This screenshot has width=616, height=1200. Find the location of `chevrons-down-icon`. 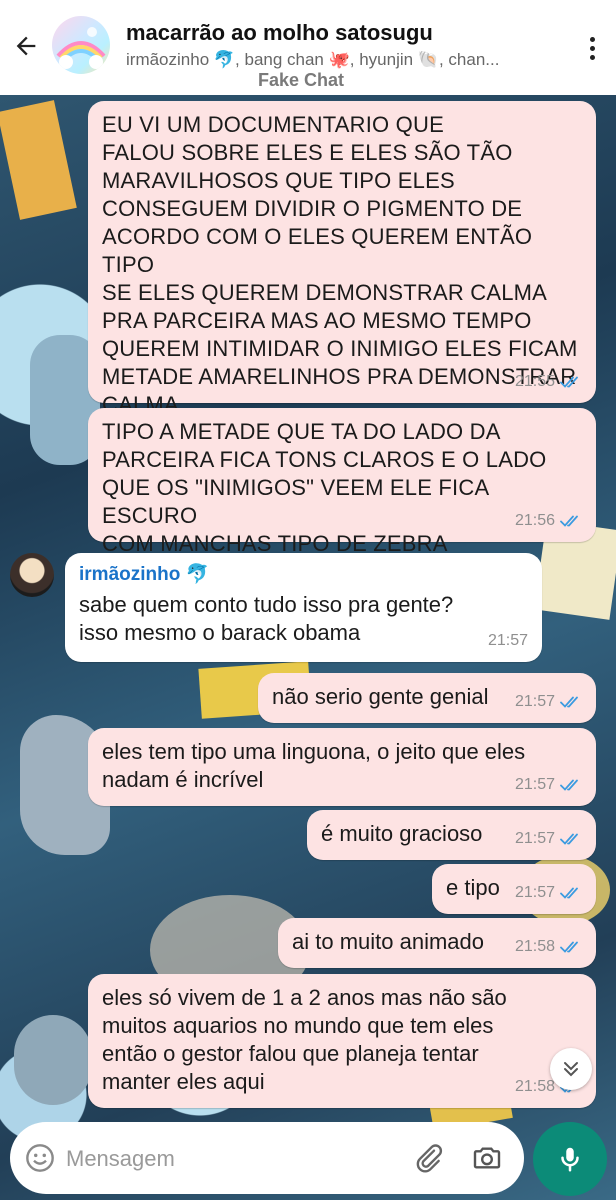

chevrons-down-icon is located at coordinates (571, 1069).